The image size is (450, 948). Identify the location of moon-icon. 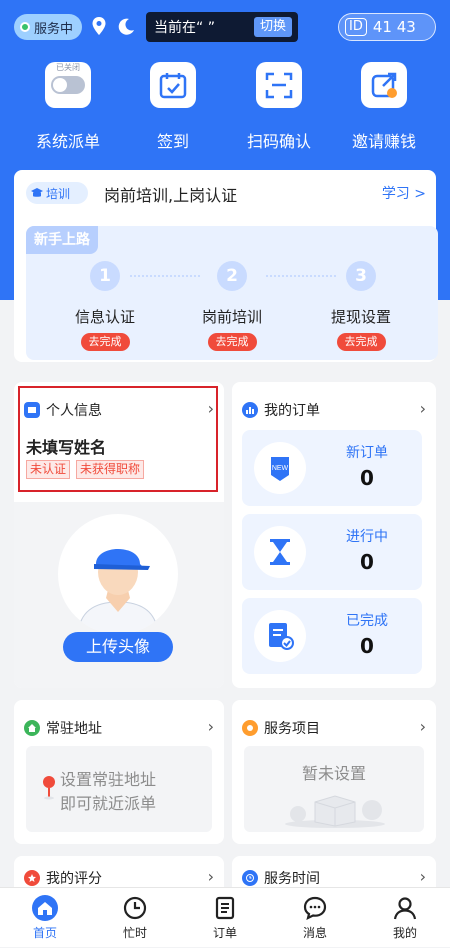
(126, 27).